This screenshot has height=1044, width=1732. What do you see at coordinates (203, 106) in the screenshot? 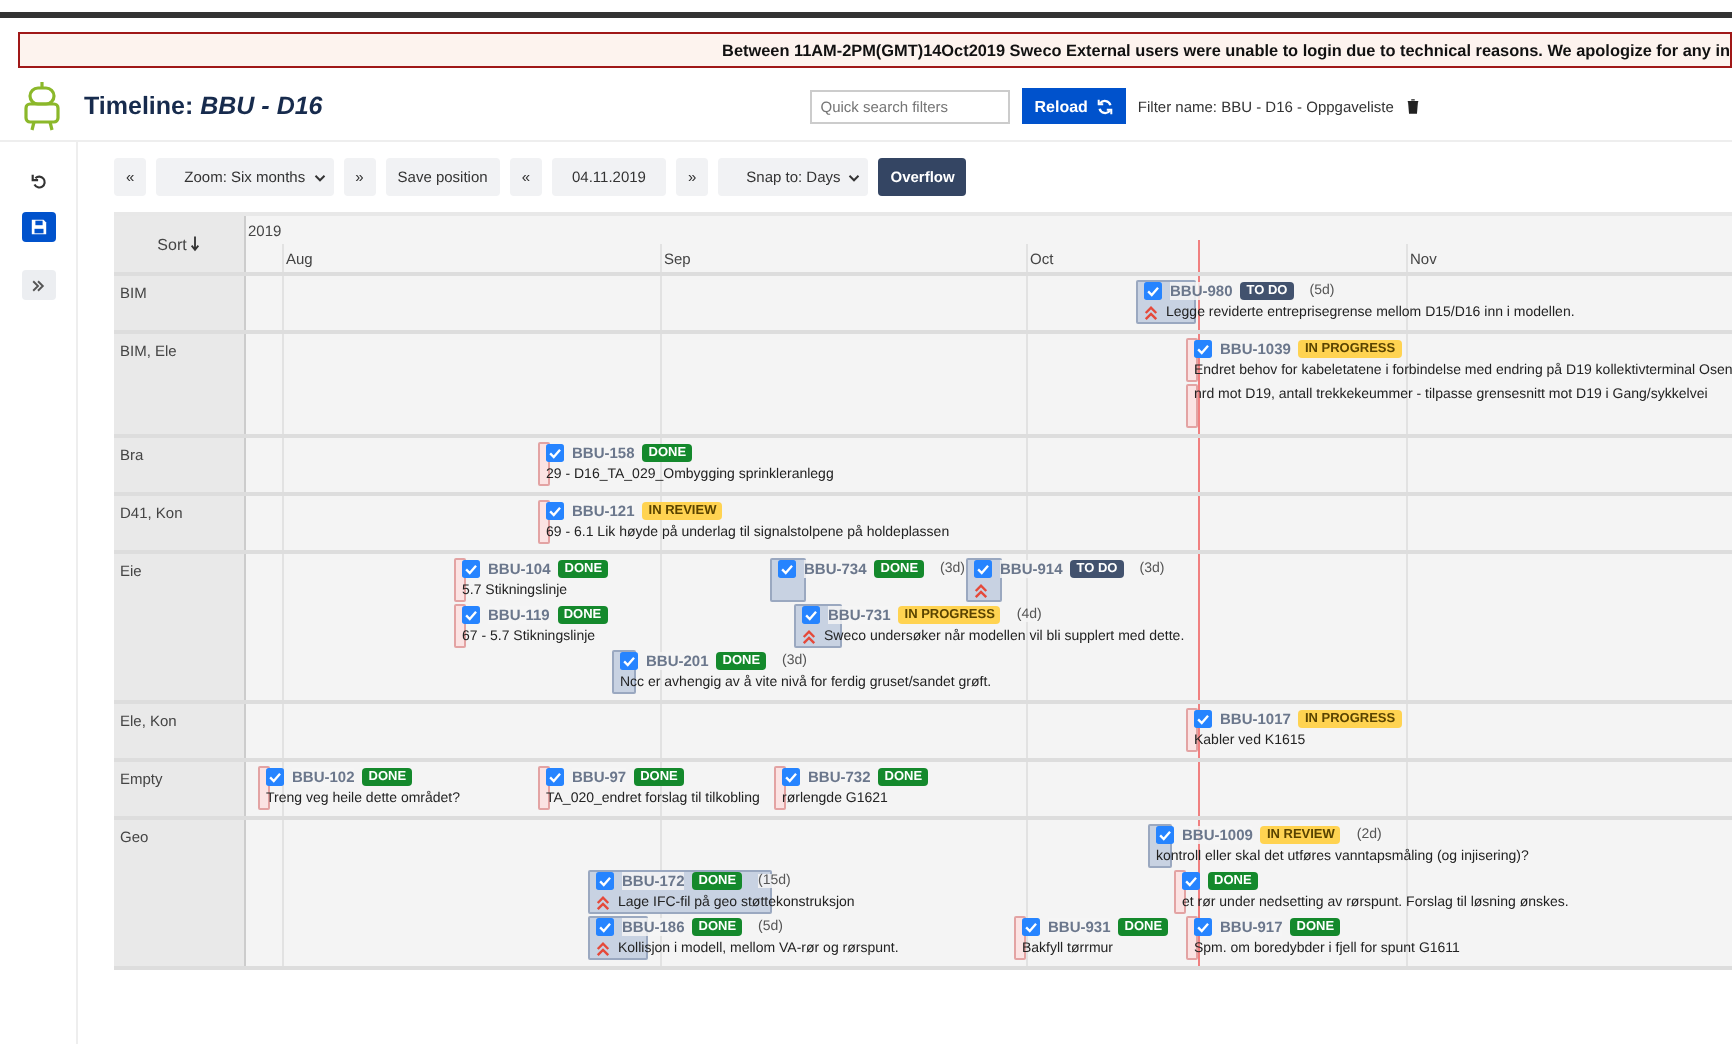
I see `page-title: Timeline: BBU - D16` at bounding box center [203, 106].